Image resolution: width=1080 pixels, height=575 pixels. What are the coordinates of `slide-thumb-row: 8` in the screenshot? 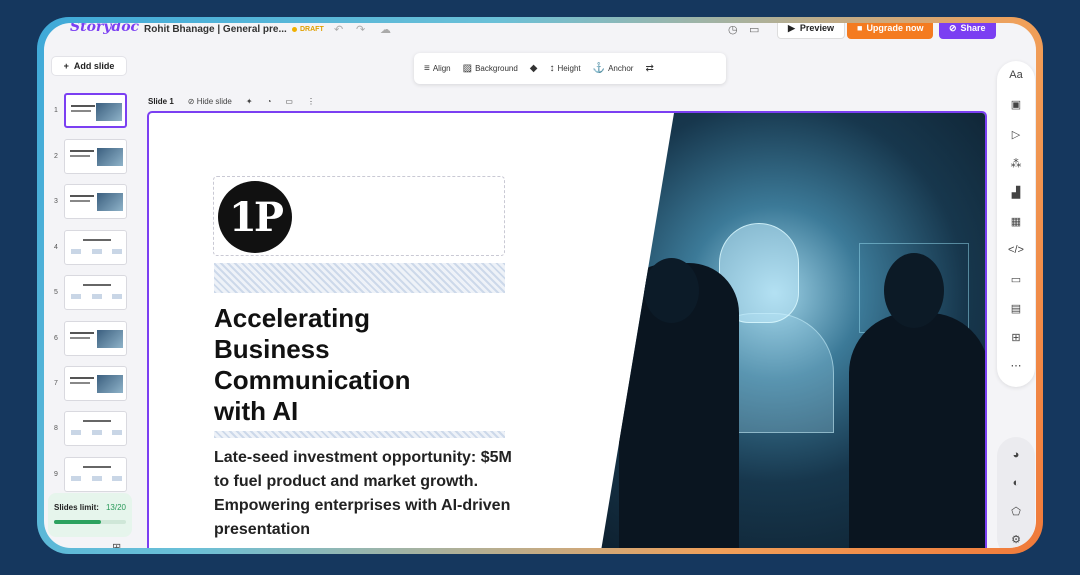 It's located at (92, 430).